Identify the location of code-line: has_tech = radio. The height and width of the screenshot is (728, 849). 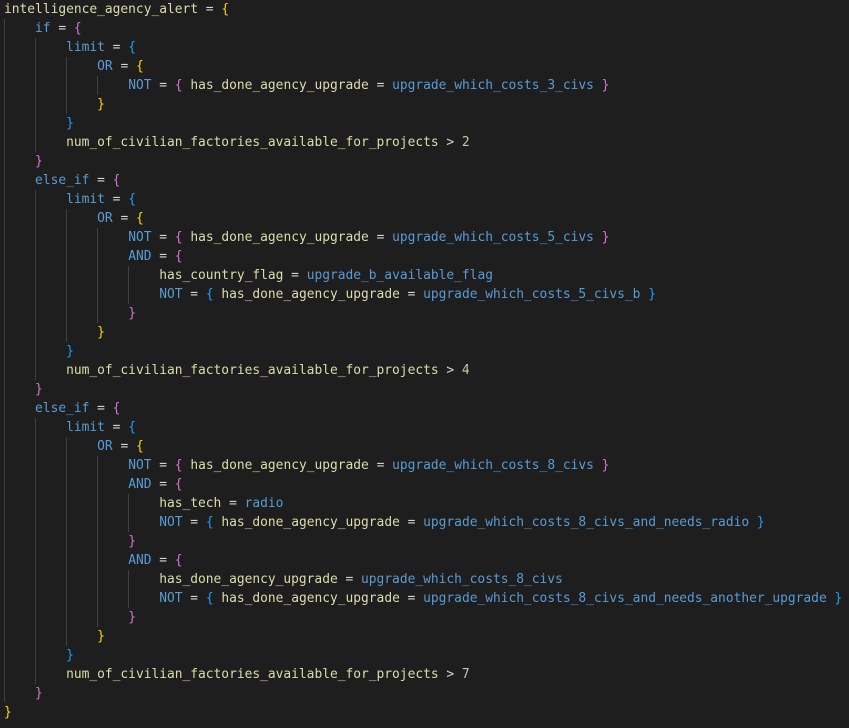
(143, 503).